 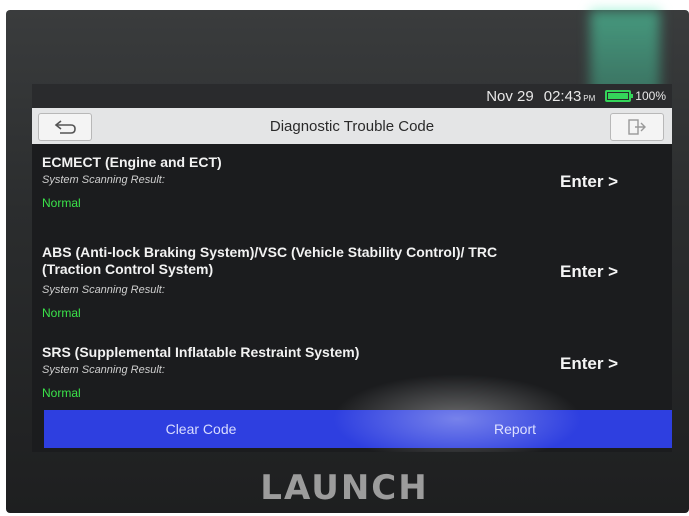 I want to click on back-button, so click(x=65, y=127).